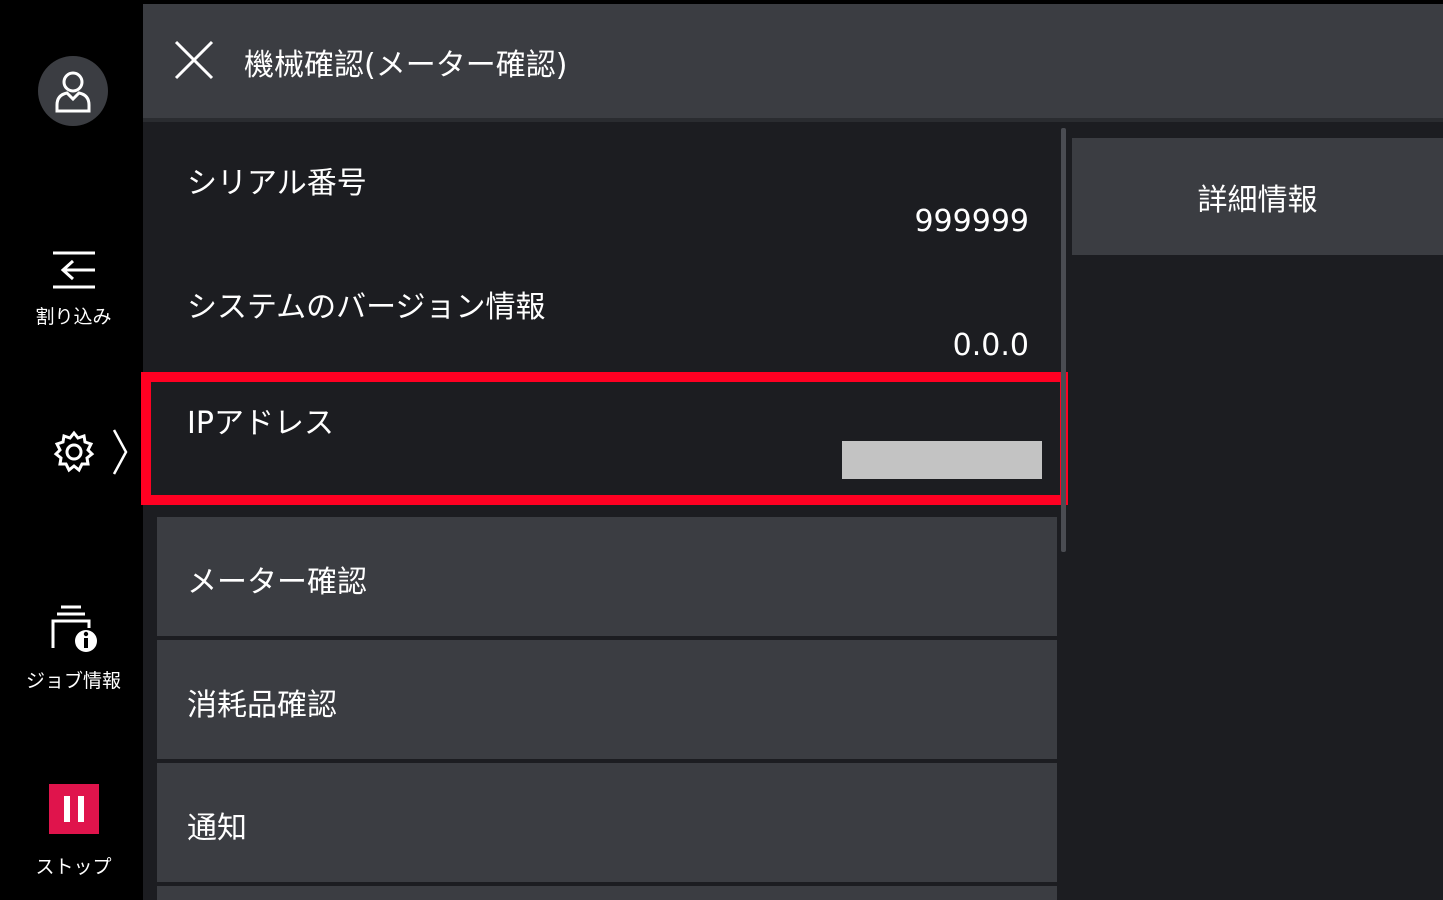  What do you see at coordinates (277, 582) in the screenshot?
I see `meter-check-label: メーター確認` at bounding box center [277, 582].